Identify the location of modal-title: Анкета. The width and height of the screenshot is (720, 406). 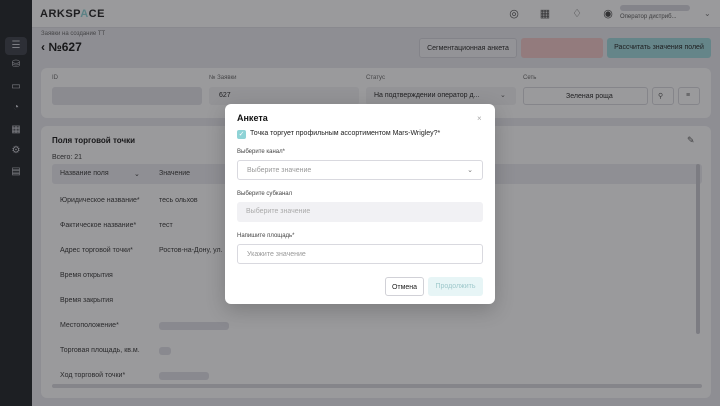
(252, 118).